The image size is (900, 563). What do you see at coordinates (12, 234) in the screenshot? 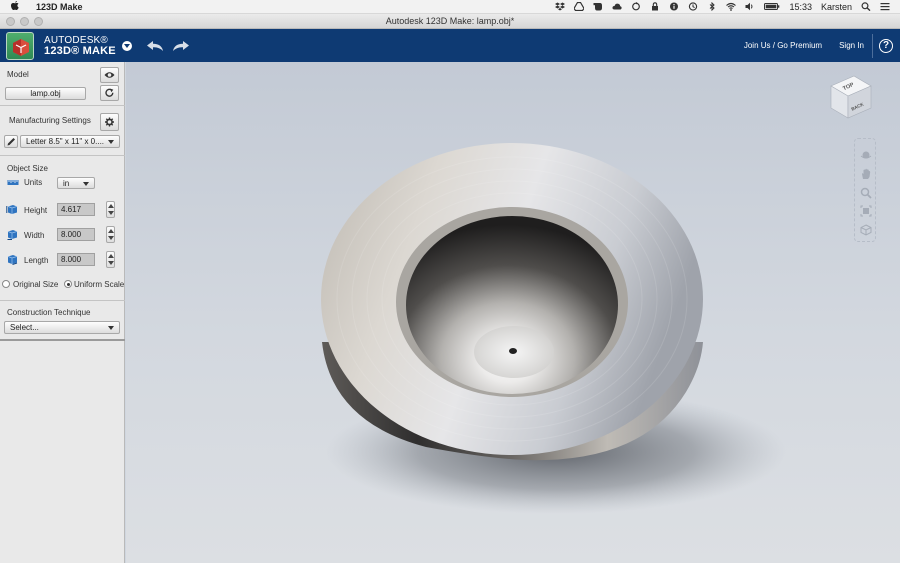
I see `width-cube-icon` at bounding box center [12, 234].